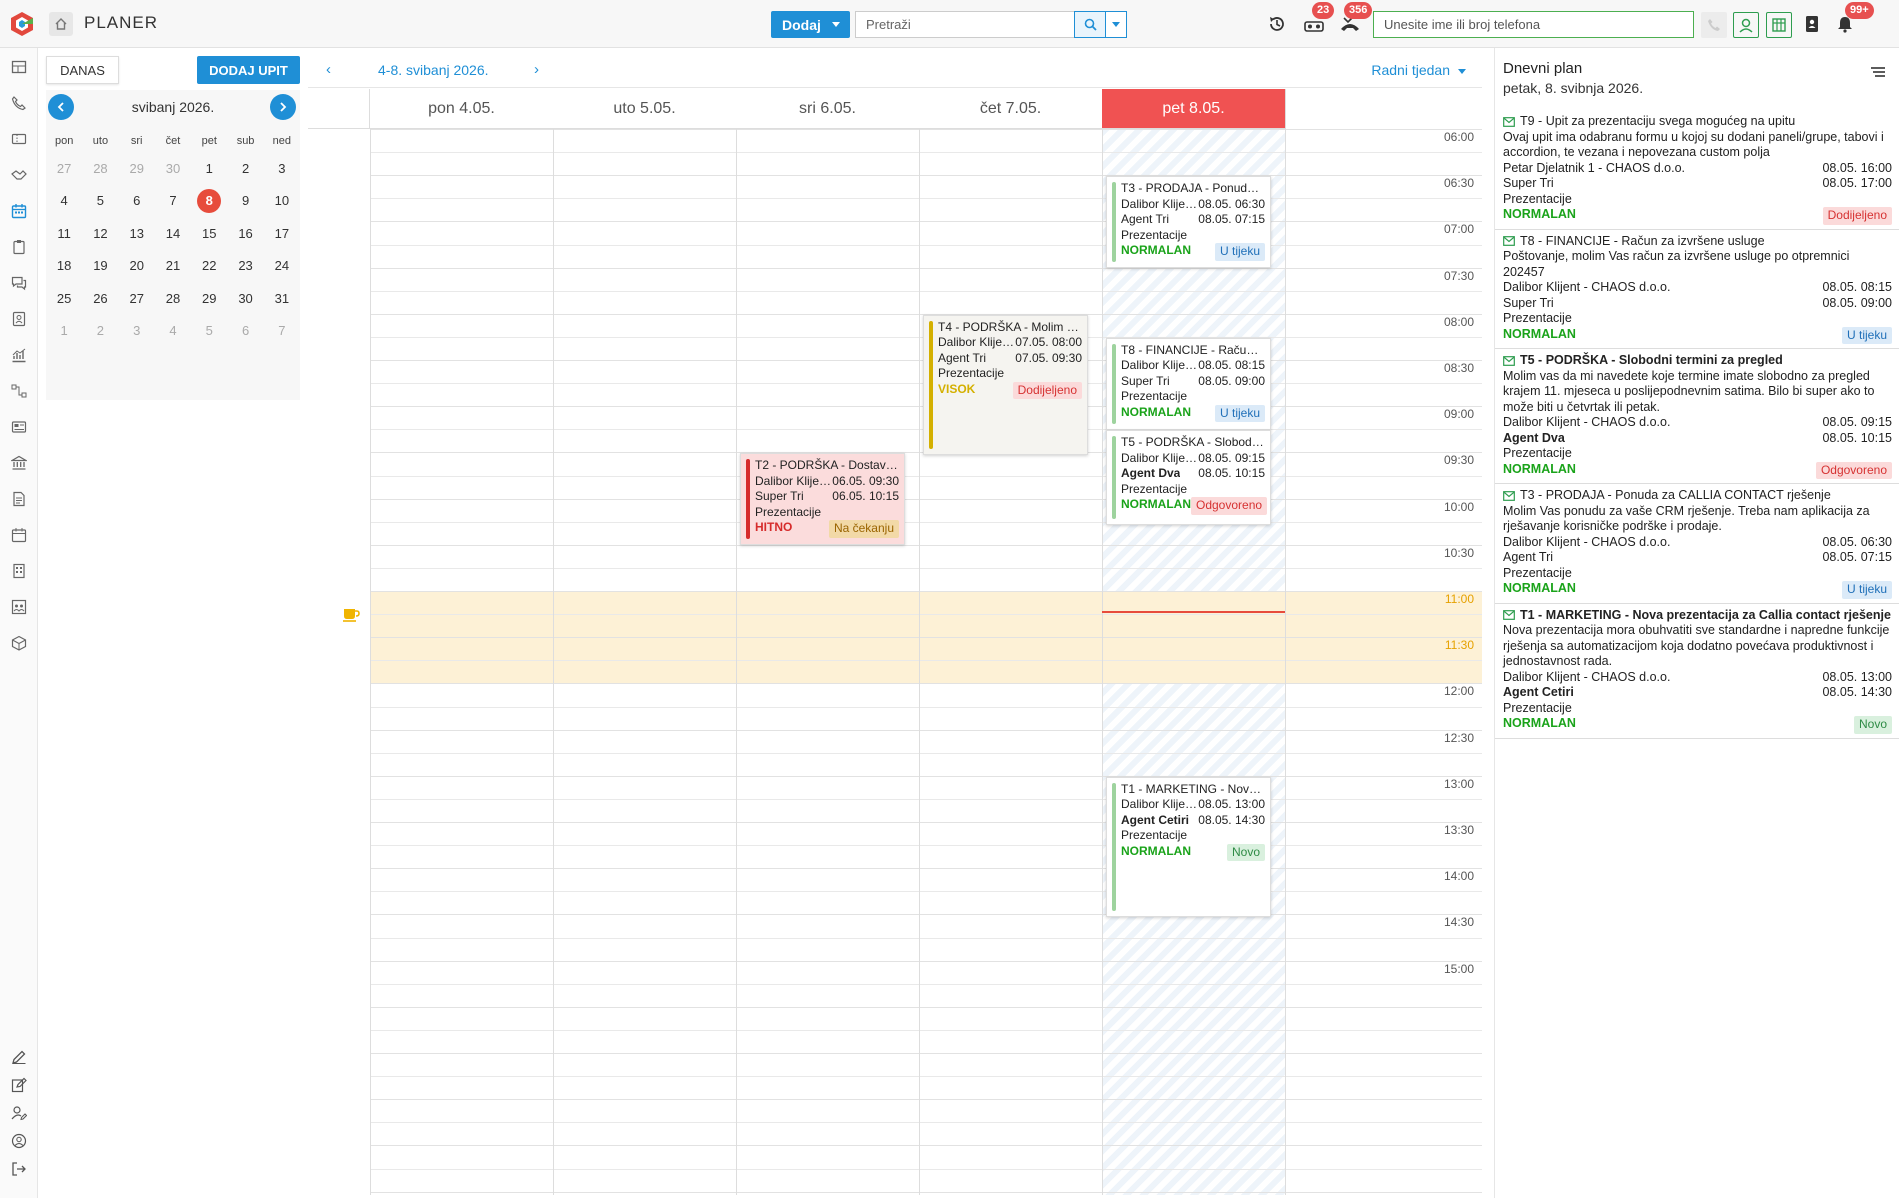 The width and height of the screenshot is (1899, 1198). Describe the element at coordinates (19, 283) in the screenshot. I see `nav-chat` at that location.